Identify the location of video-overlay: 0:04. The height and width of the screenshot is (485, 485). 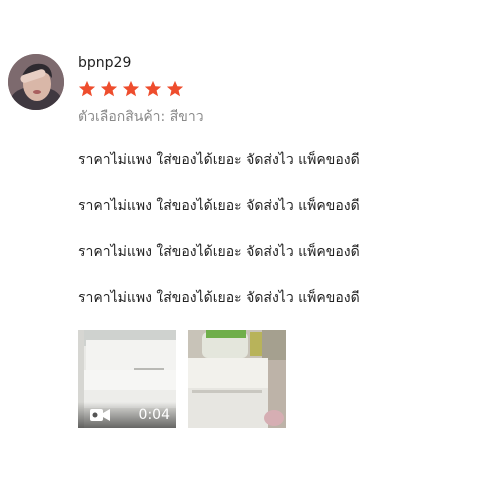
(127, 415).